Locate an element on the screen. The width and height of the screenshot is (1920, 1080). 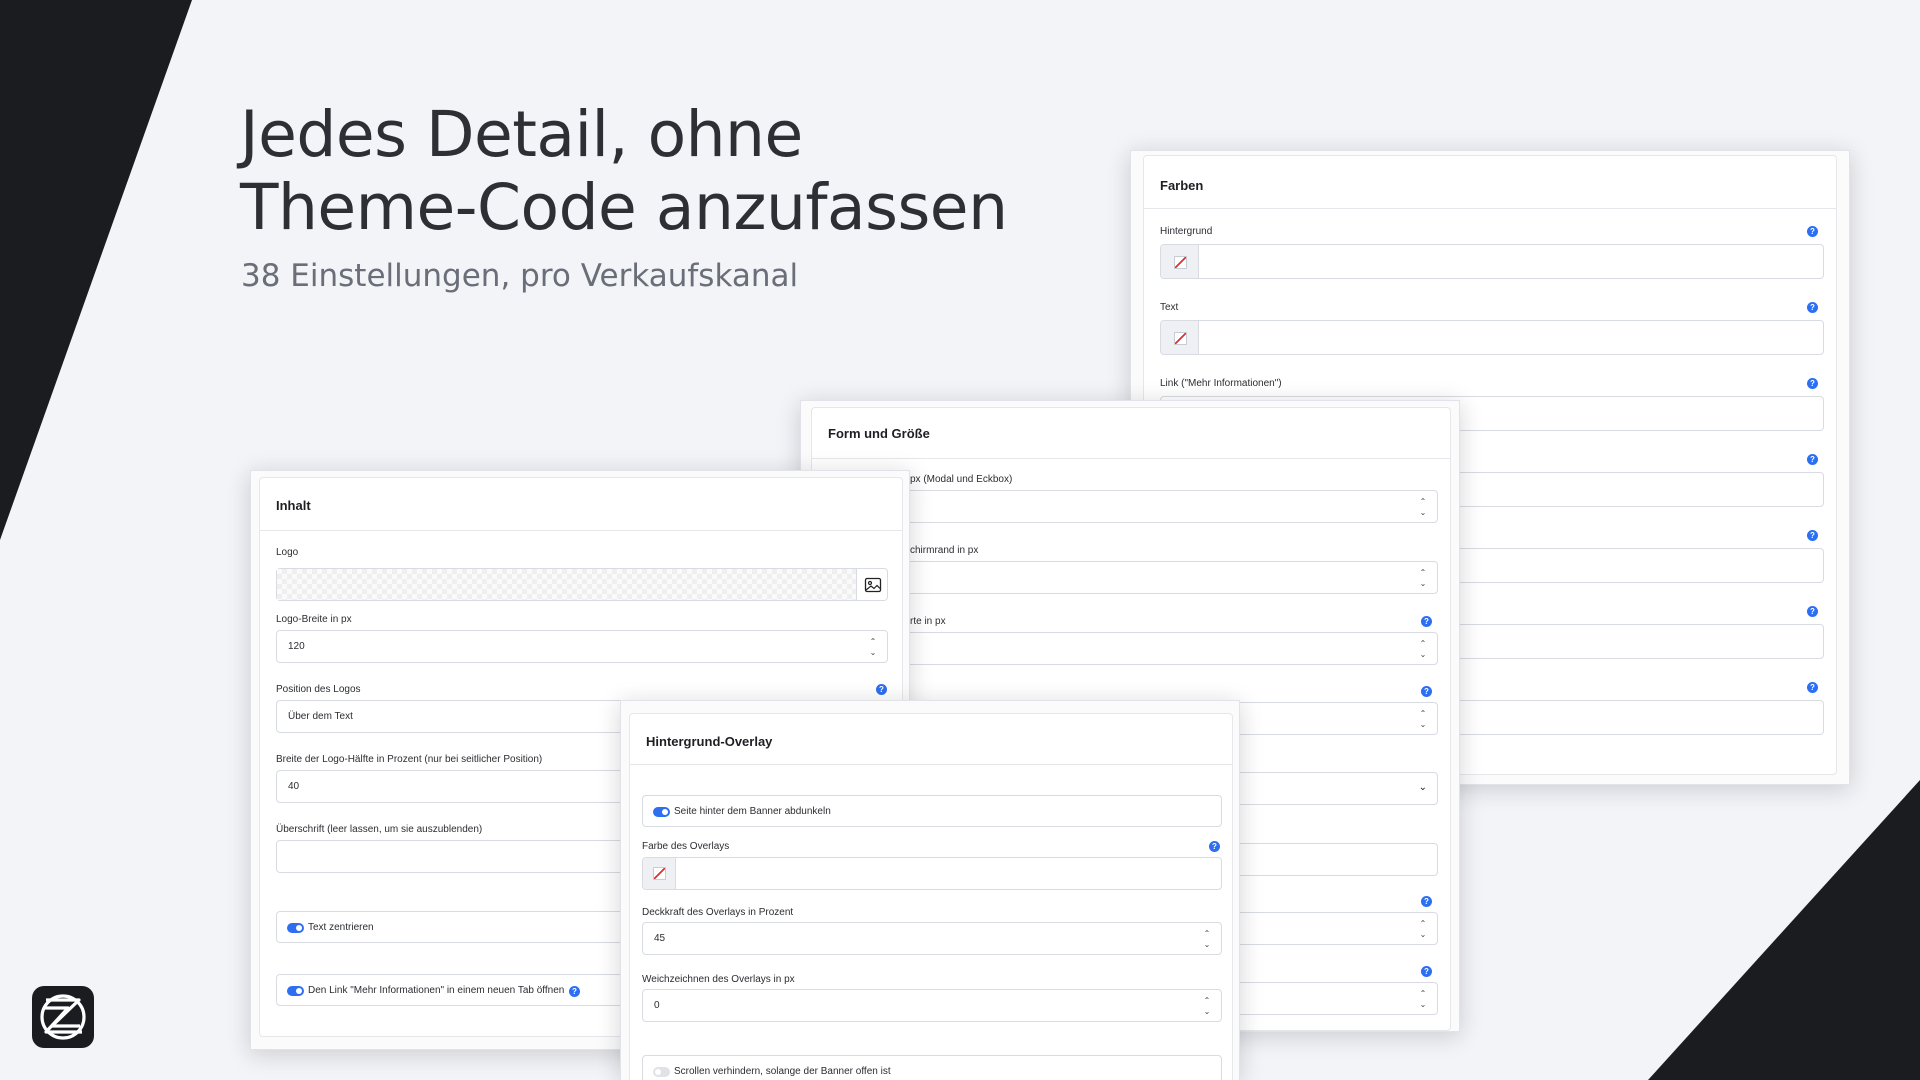
number-field-2: ⌃ ⌄ is located at coordinates (1133, 577).